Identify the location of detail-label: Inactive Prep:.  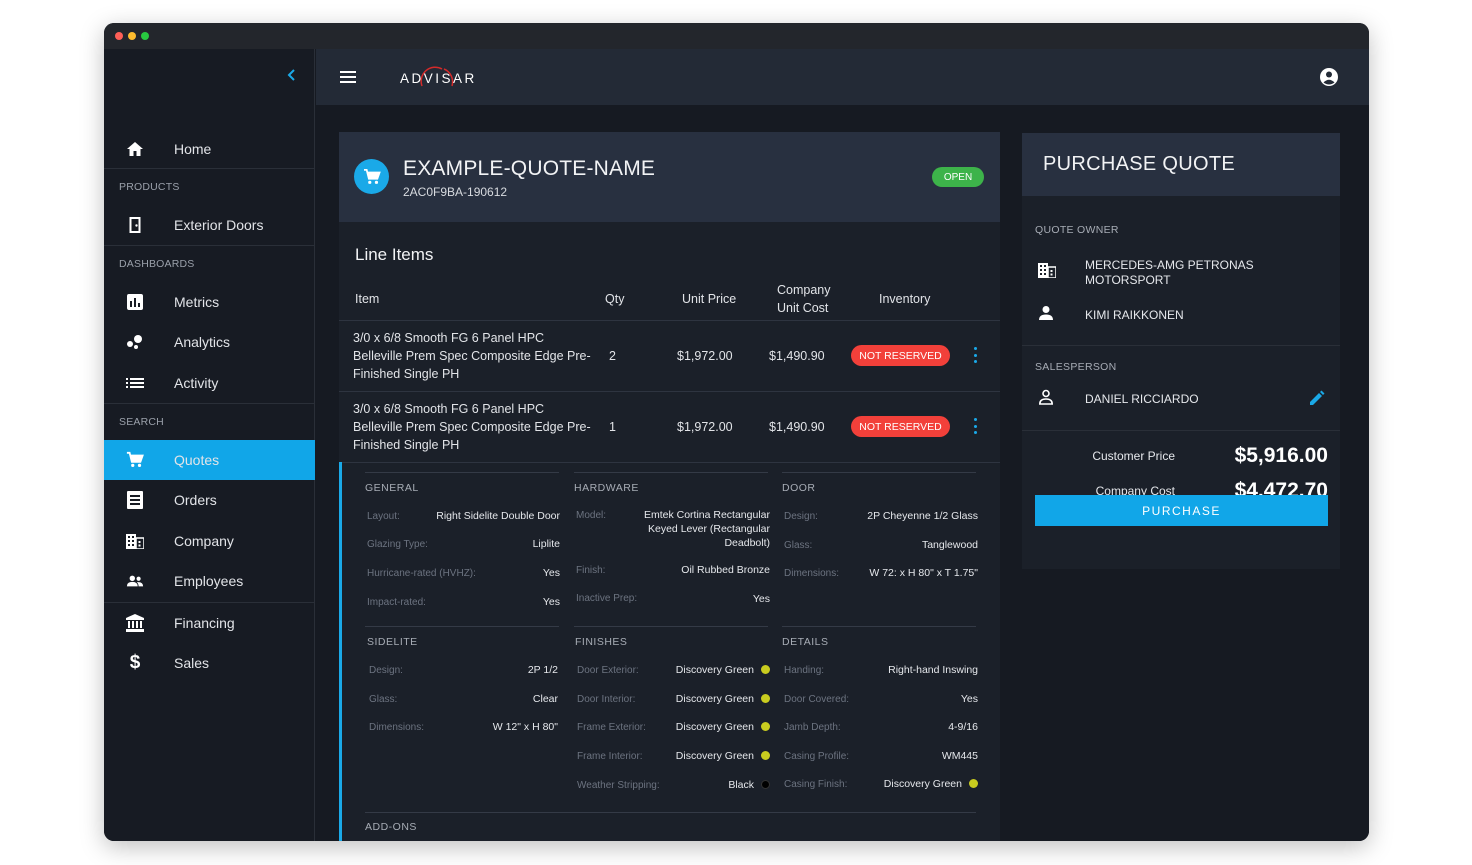
(607, 598).